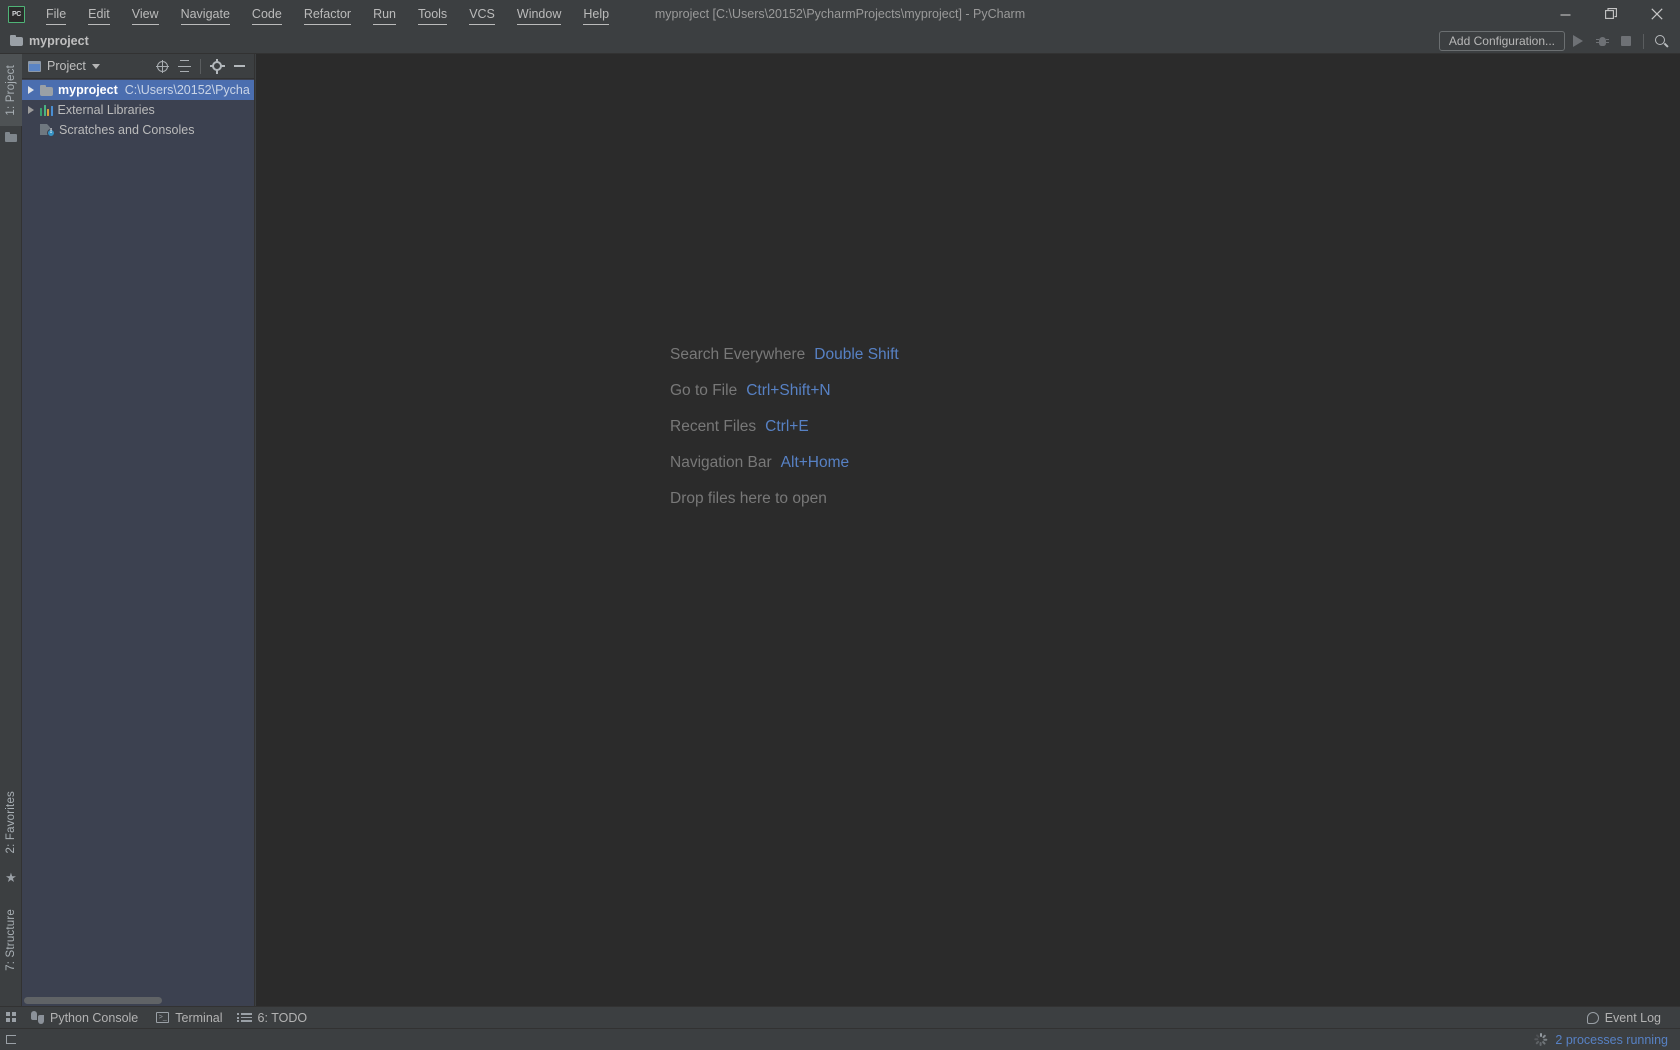 The width and height of the screenshot is (1680, 1050). I want to click on menu-item-window: Window, so click(539, 14).